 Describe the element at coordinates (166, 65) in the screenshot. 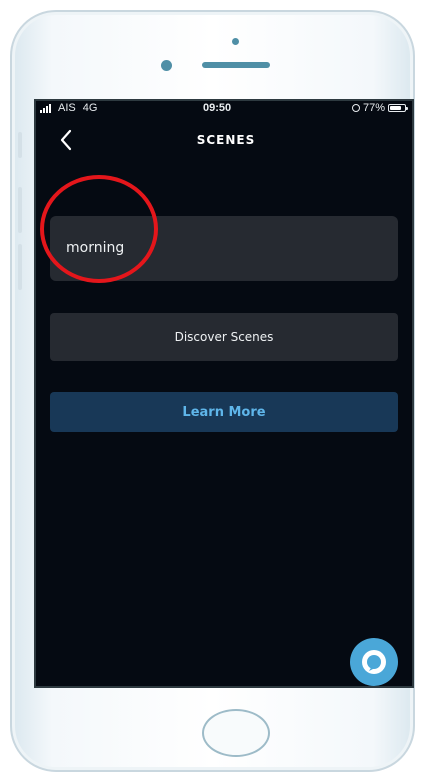

I see `front-camera` at that location.